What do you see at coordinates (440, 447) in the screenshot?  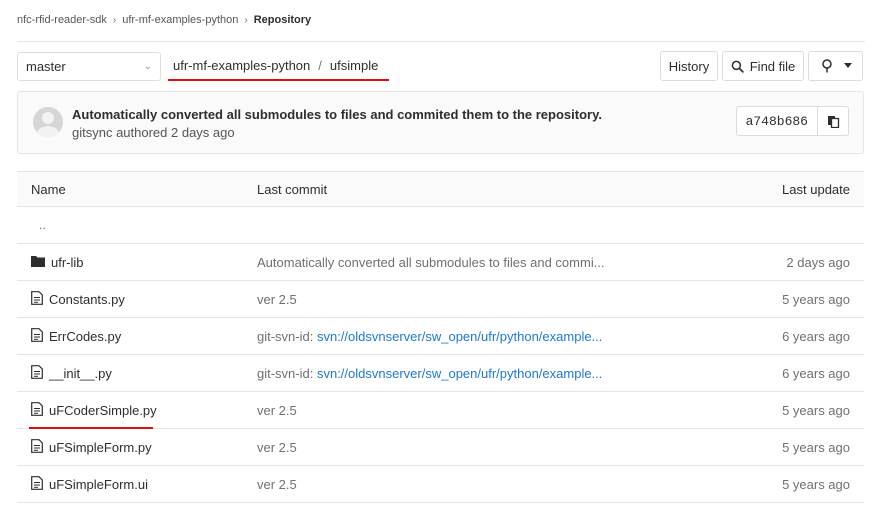 I see `table-row: uFSimpleForm.py ver 2.5 5 years ago` at bounding box center [440, 447].